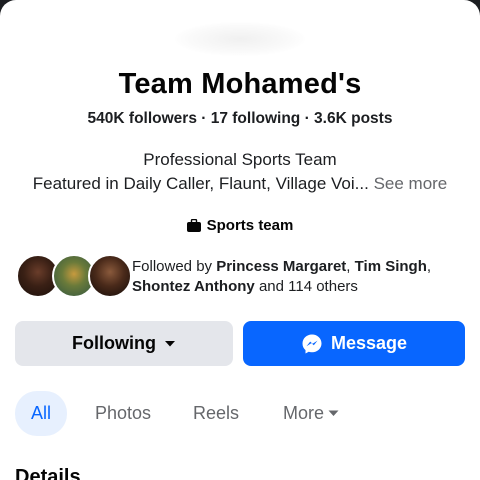 The width and height of the screenshot is (480, 480). Describe the element at coordinates (391, 266) in the screenshot. I see `follower-name-2: Tim Singh` at that location.